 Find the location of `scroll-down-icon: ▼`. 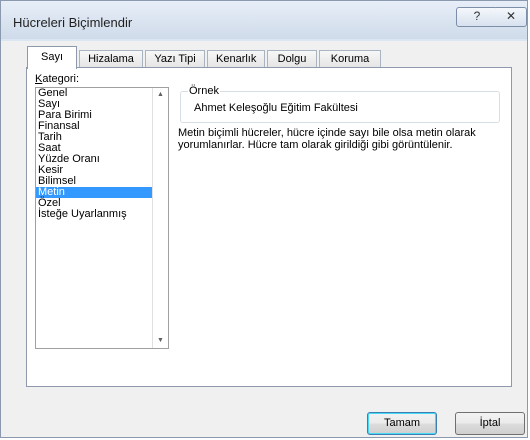

scroll-down-icon: ▼ is located at coordinates (160, 341).